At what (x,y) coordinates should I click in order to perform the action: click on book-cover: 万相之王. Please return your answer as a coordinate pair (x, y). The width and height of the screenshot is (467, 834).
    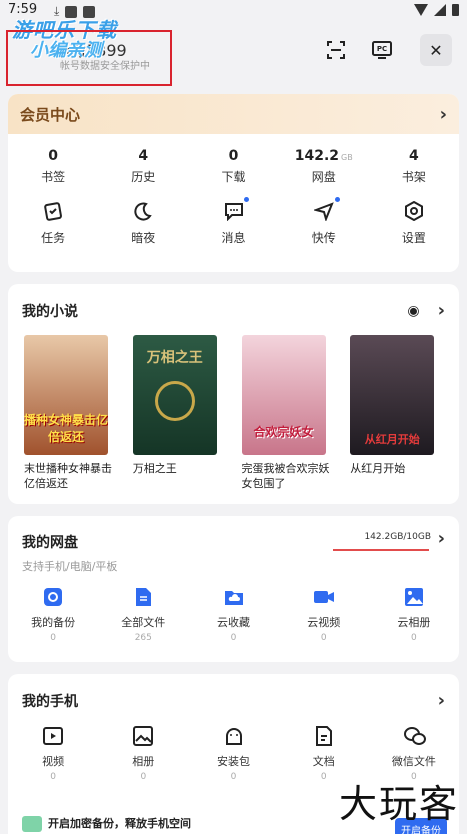
    Looking at the image, I should click on (174, 395).